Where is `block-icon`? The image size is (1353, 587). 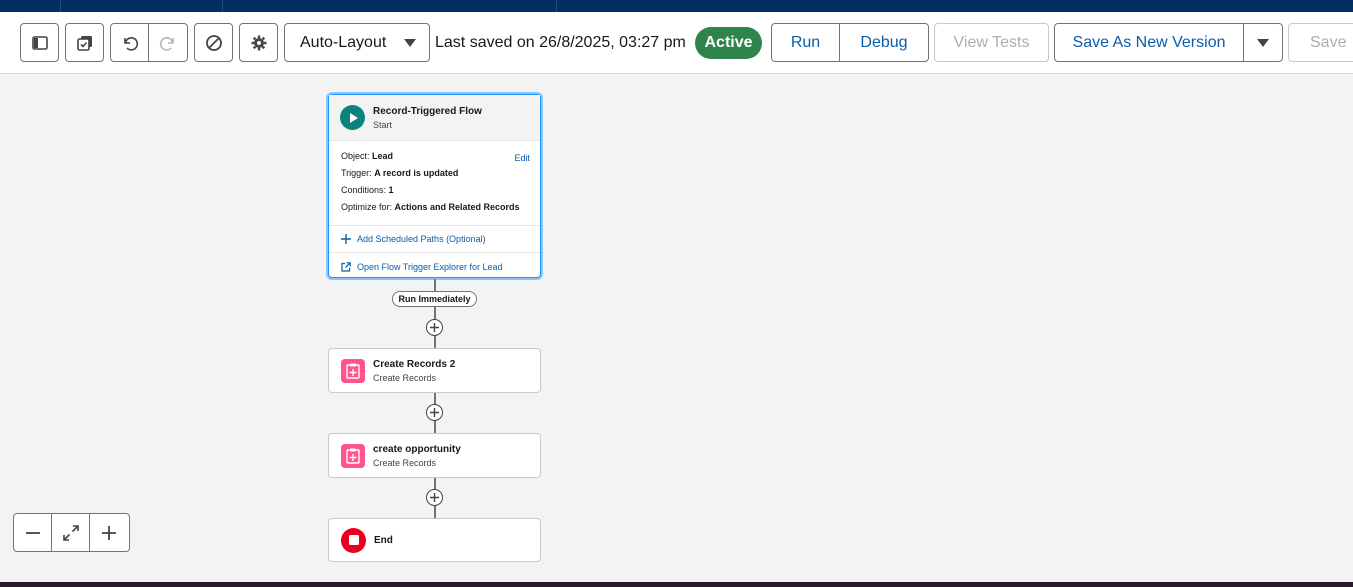
block-icon is located at coordinates (213, 42).